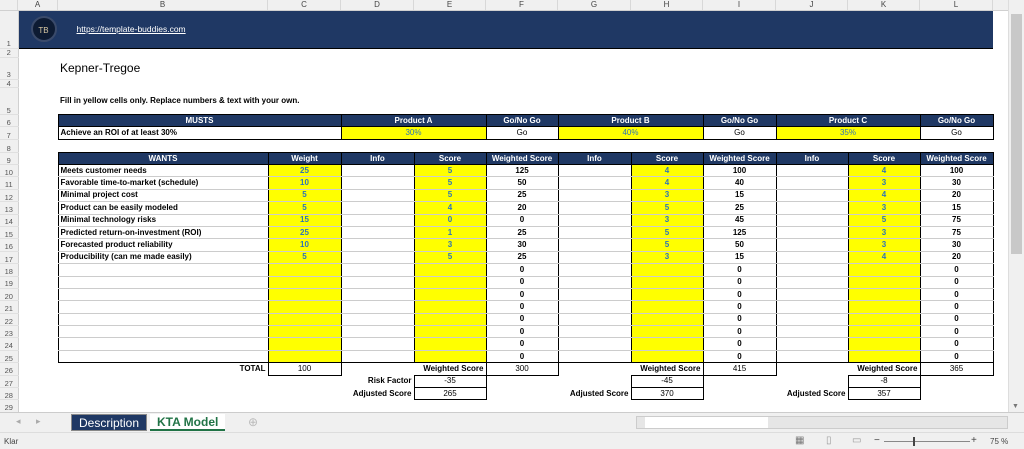 The image size is (1024, 449). I want to click on row-header: 10, so click(9, 171).